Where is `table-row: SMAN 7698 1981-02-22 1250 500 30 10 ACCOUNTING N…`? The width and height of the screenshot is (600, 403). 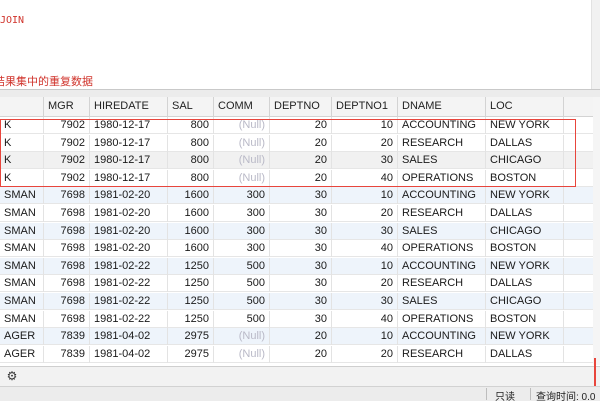
table-row: SMAN 7698 1981-02-22 1250 500 30 10 ACCOUNTING N… is located at coordinates (296, 266).